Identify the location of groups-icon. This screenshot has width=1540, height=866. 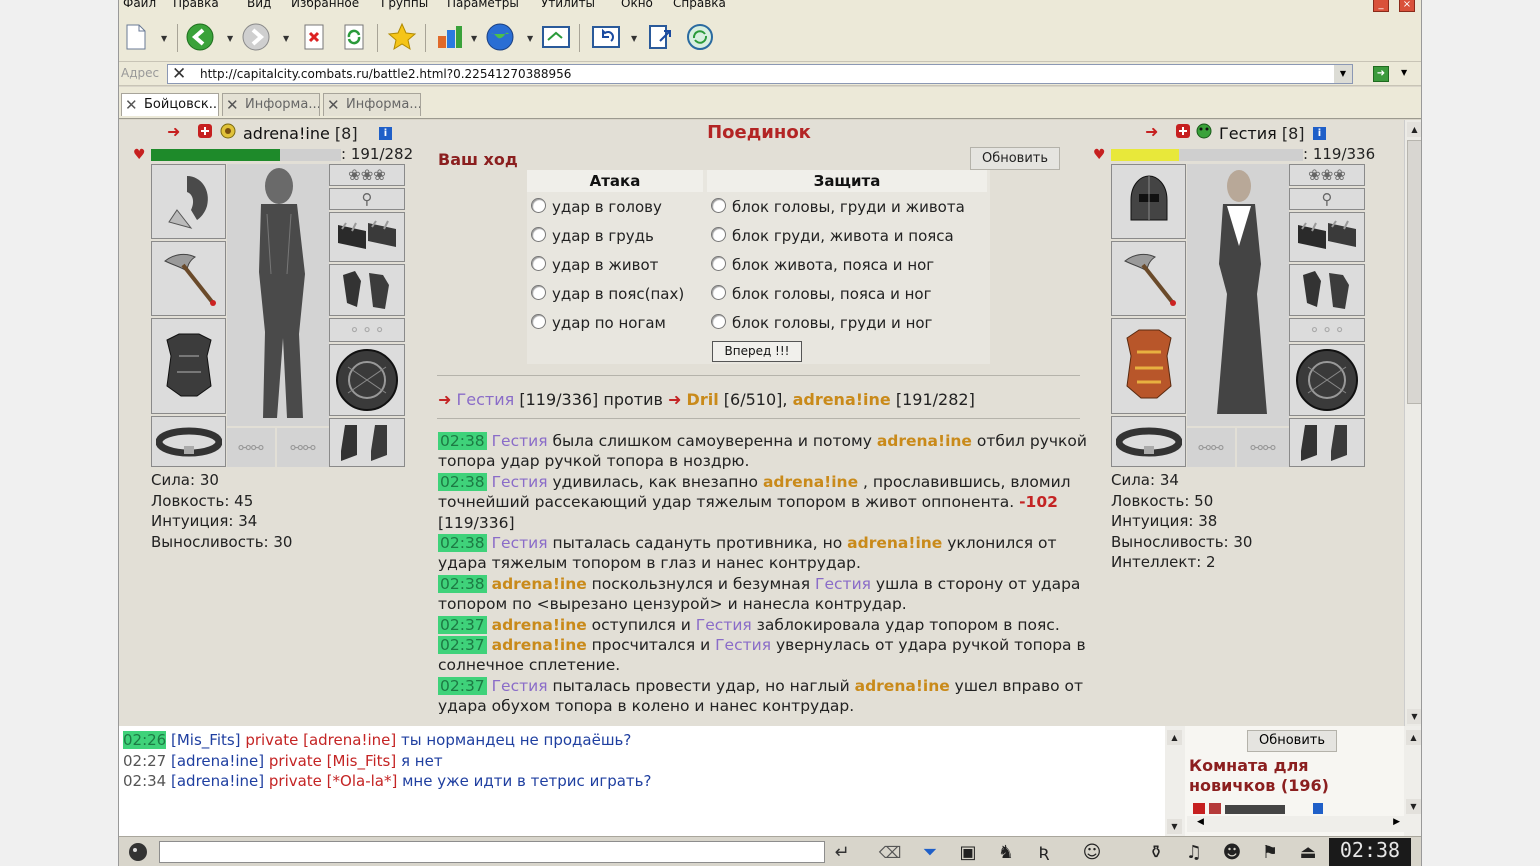
(450, 37).